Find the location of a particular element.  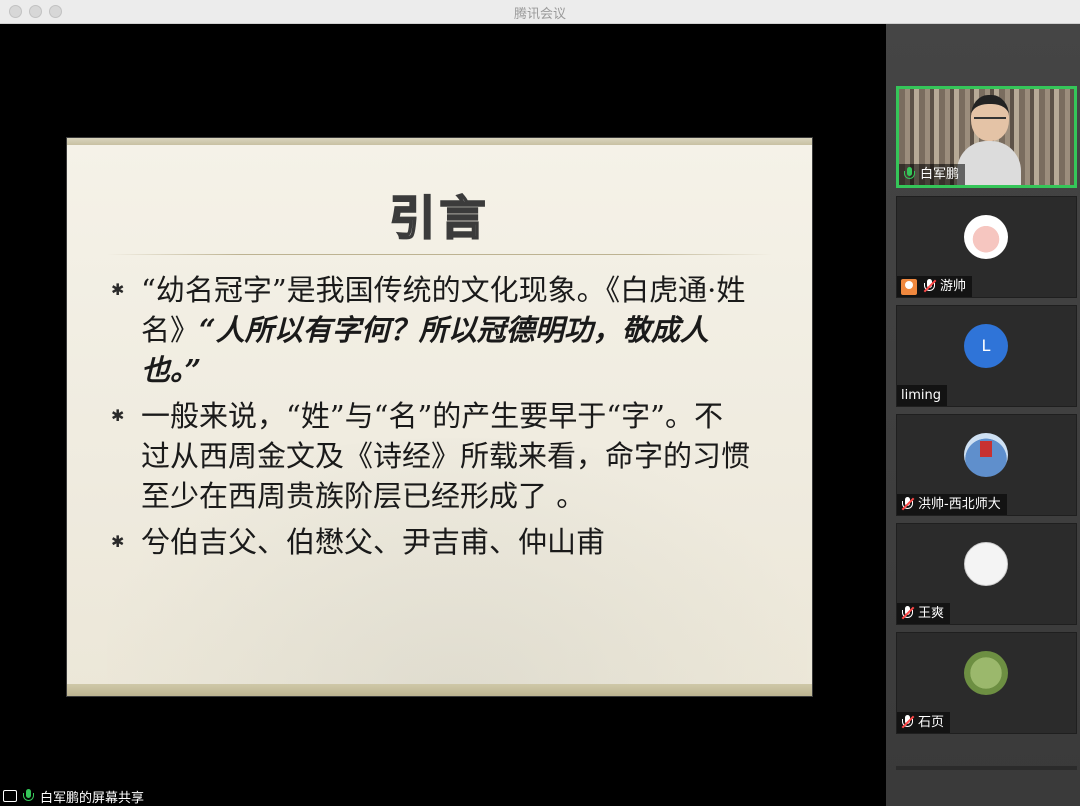

participant-tile: Lliming is located at coordinates (986, 356).